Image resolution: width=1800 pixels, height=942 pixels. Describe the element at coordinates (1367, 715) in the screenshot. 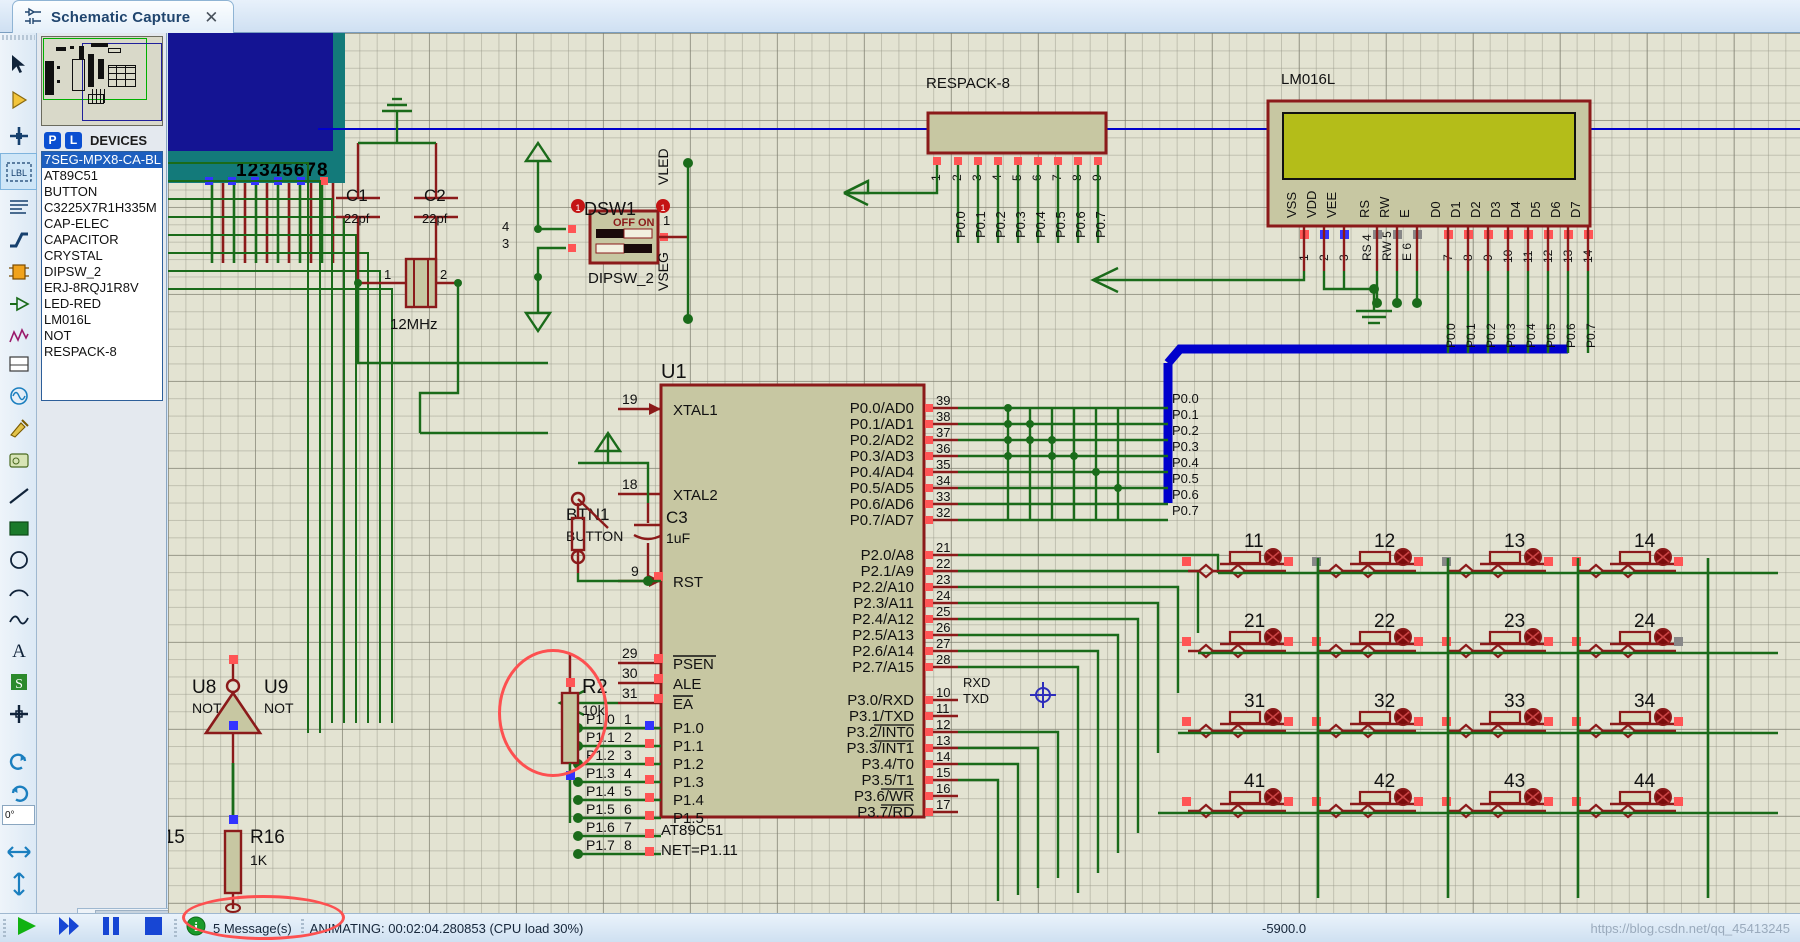

I see `keypad-button: 32` at that location.